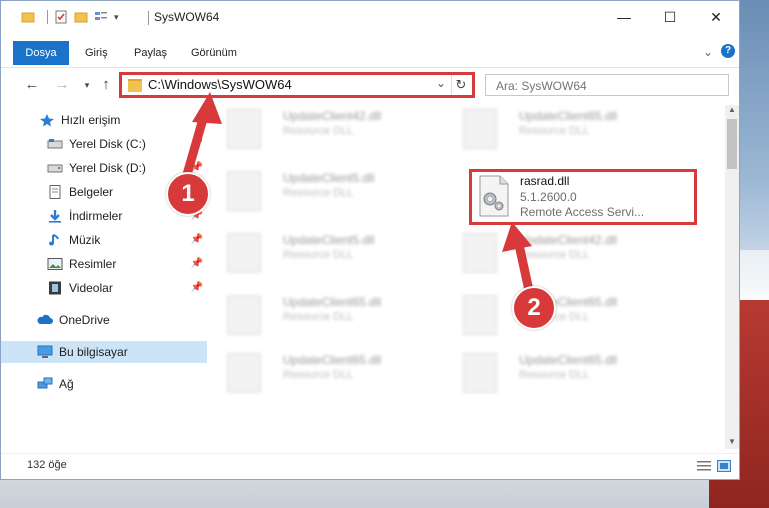 The image size is (769, 508). What do you see at coordinates (135, 85) in the screenshot?
I see `folder-icon` at bounding box center [135, 85].